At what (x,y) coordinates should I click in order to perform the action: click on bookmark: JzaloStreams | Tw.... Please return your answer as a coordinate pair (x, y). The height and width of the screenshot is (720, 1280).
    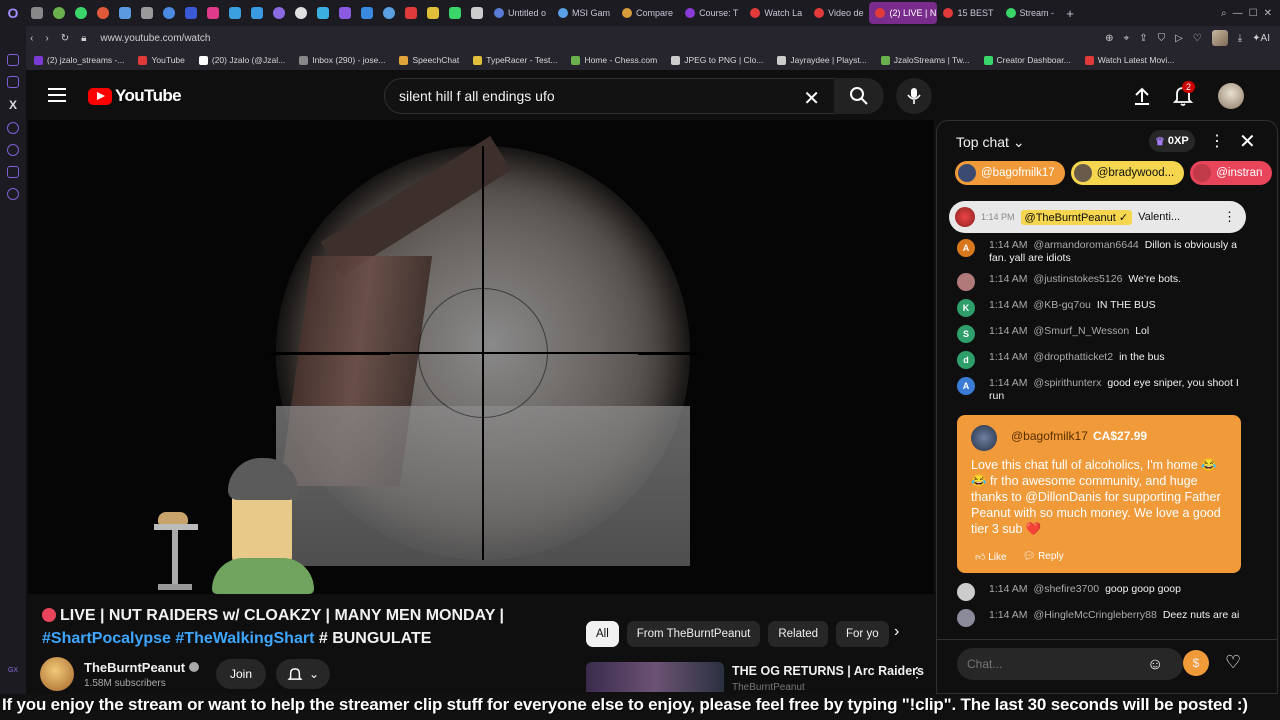
    Looking at the image, I should click on (925, 60).